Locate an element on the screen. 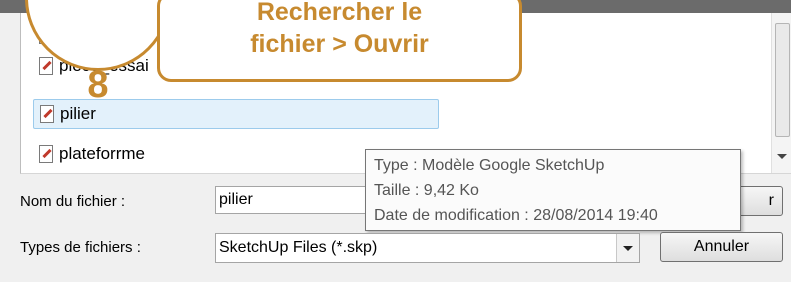  dropdown-arrow-icon is located at coordinates (627, 248).